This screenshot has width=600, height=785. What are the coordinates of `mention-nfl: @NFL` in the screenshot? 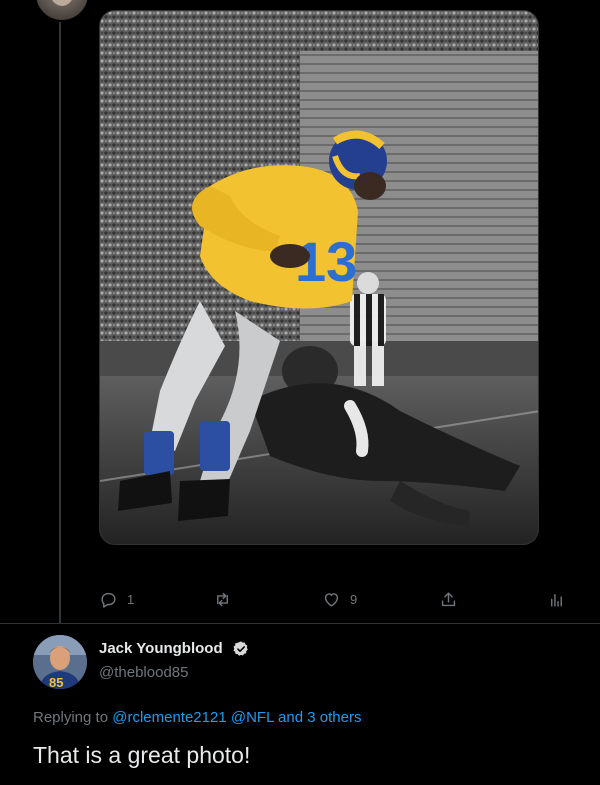 It's located at (252, 717).